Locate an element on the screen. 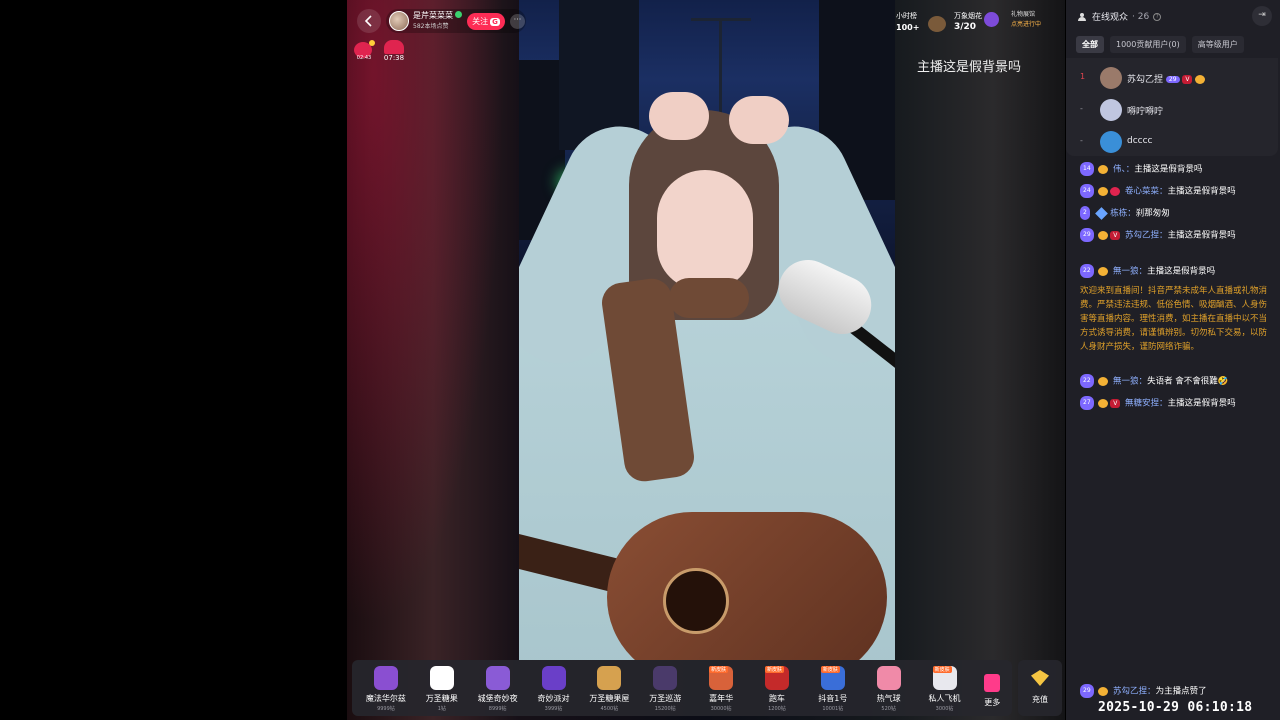  chat-message: 22 無一狼：主播这是假背景吗 is located at coordinates (1175, 271).